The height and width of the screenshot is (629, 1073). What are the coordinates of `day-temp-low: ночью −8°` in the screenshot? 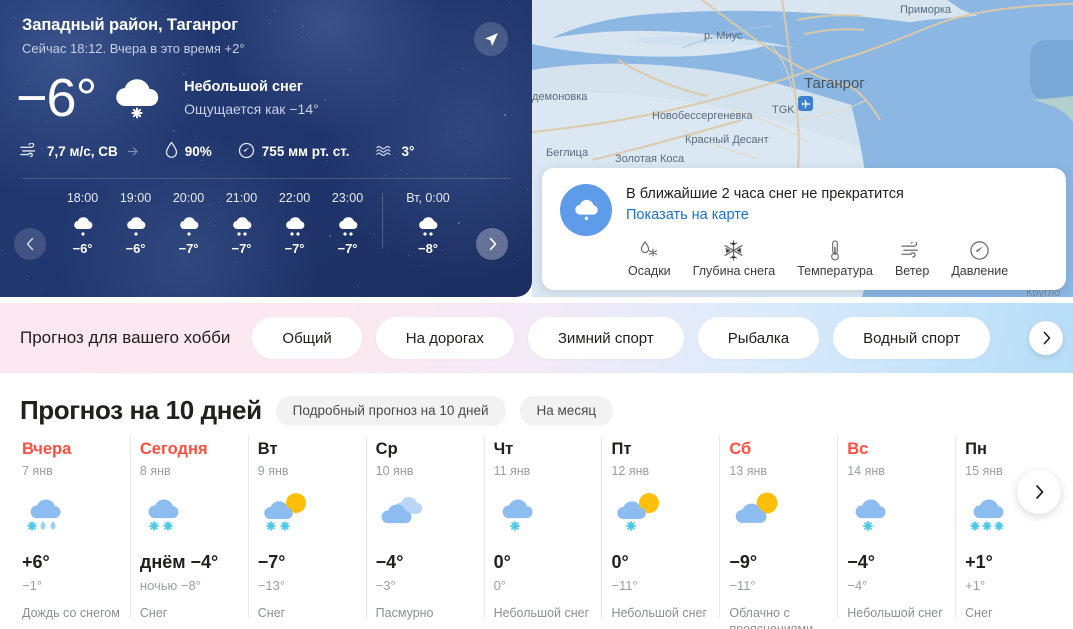 It's located at (170, 585).